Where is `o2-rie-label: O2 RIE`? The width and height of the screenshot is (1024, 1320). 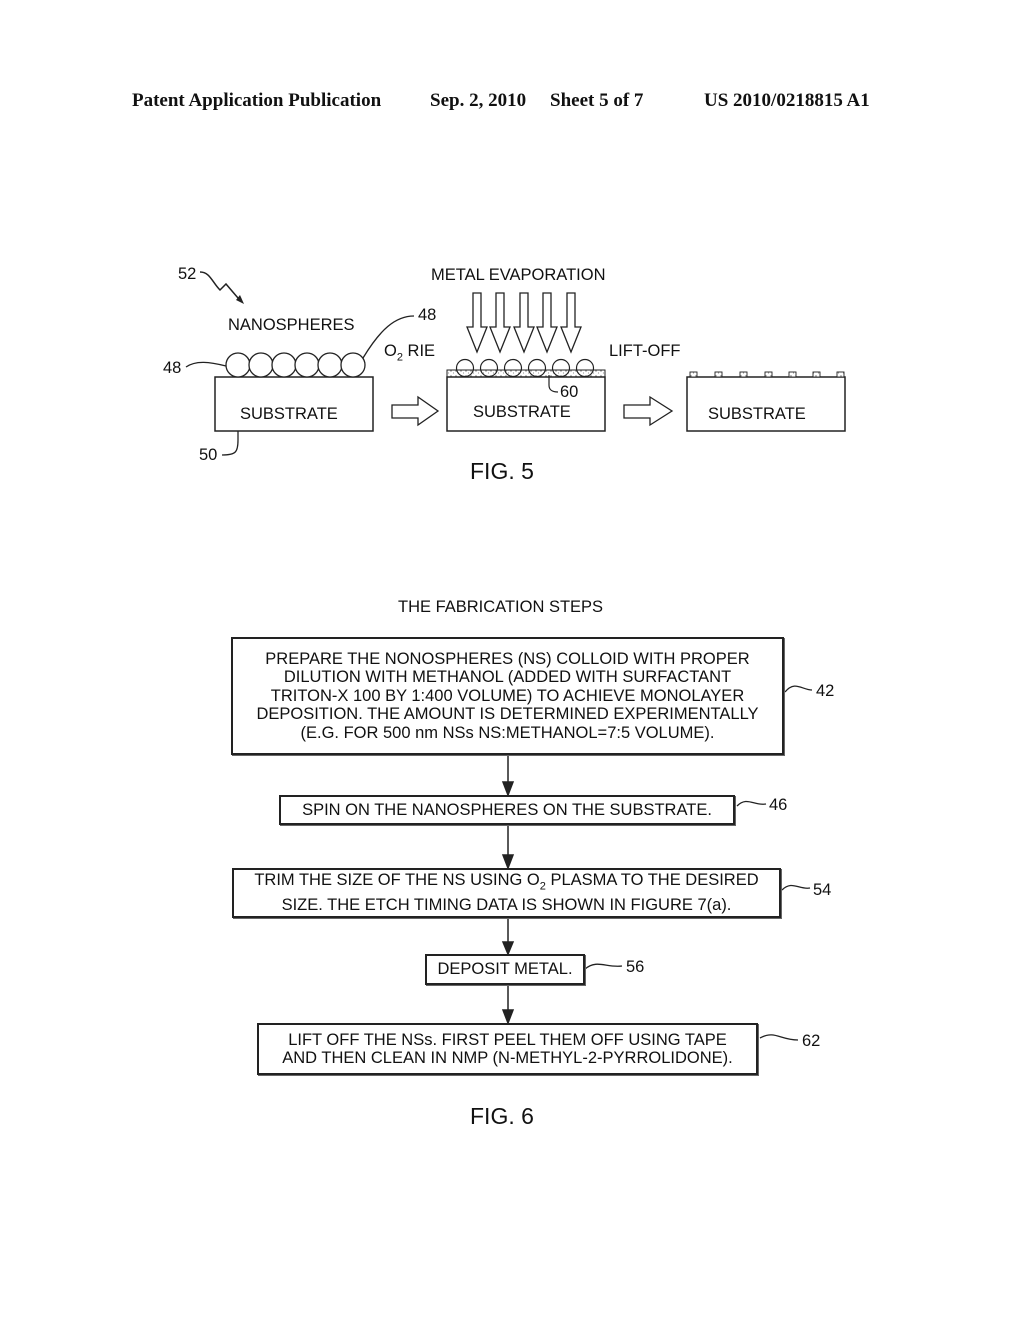 o2-rie-label: O2 RIE is located at coordinates (410, 353).